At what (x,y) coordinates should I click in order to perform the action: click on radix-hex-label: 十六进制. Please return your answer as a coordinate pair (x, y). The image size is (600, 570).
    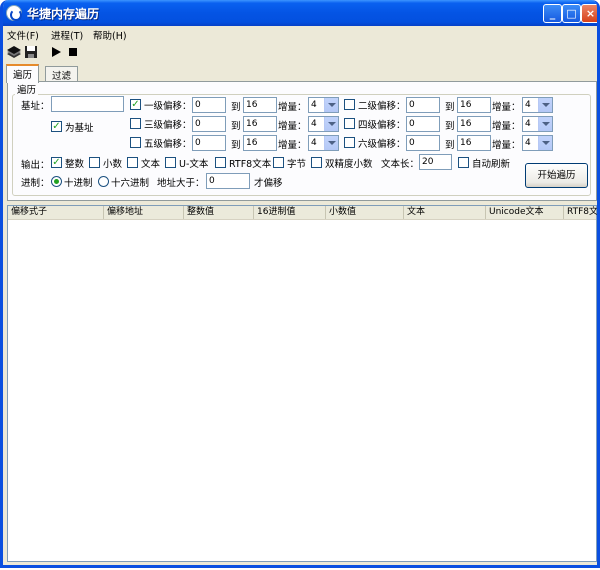
    Looking at the image, I should click on (130, 183).